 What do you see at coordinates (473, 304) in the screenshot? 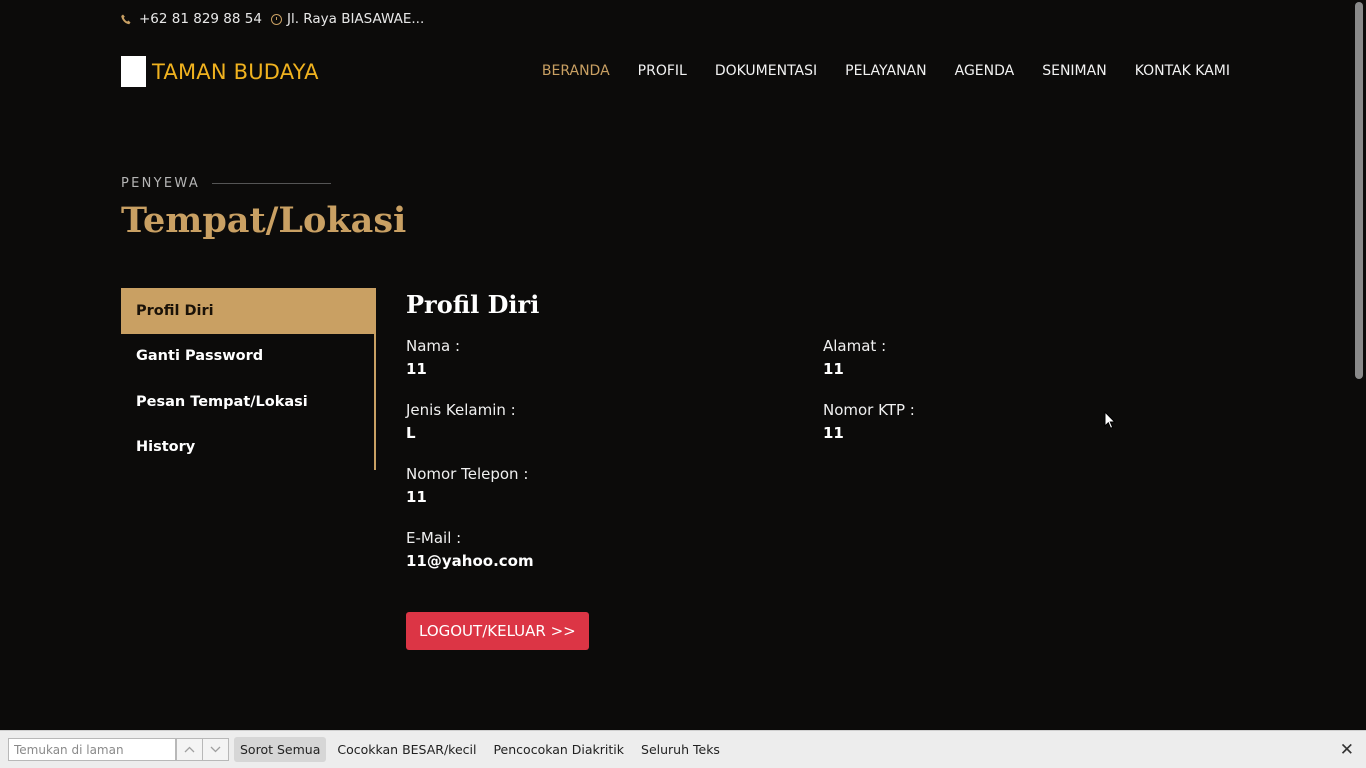
I see `profile-heading: Profil Diri` at bounding box center [473, 304].